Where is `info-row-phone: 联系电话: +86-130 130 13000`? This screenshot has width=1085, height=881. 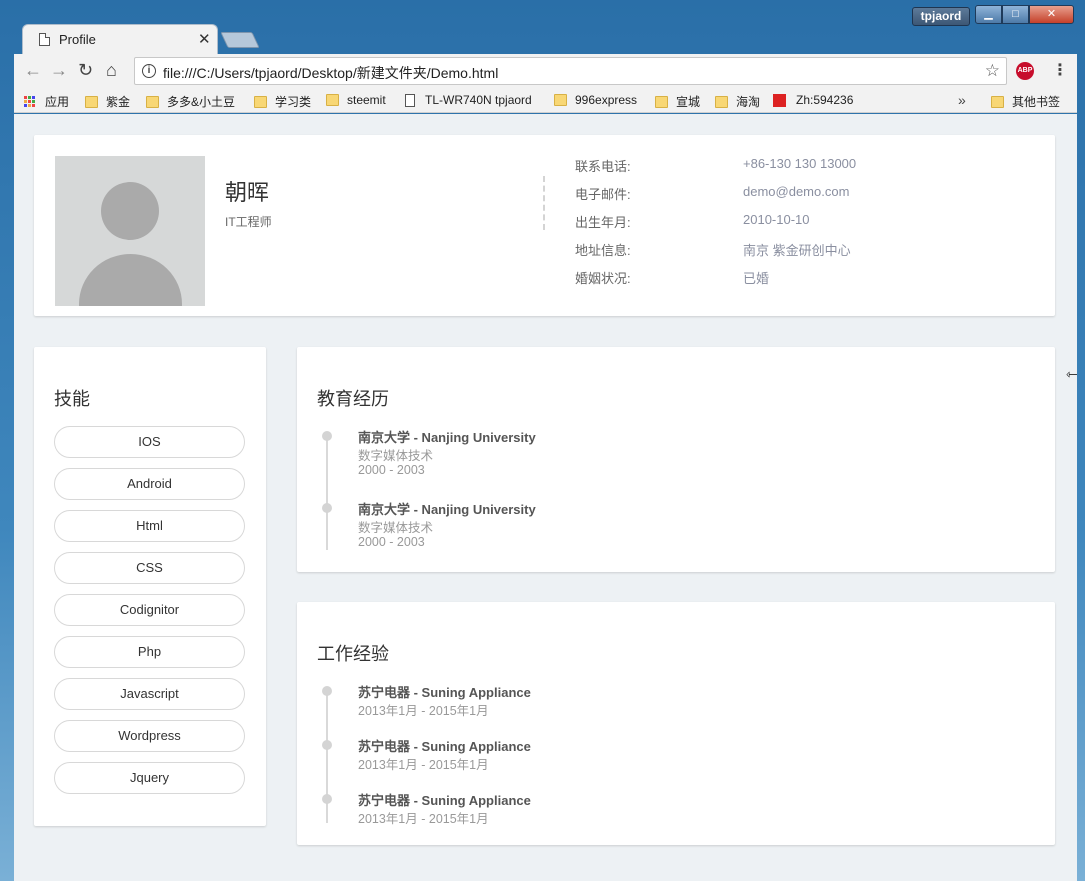 info-row-phone: 联系电话: +86-130 130 13000 is located at coordinates (775, 166).